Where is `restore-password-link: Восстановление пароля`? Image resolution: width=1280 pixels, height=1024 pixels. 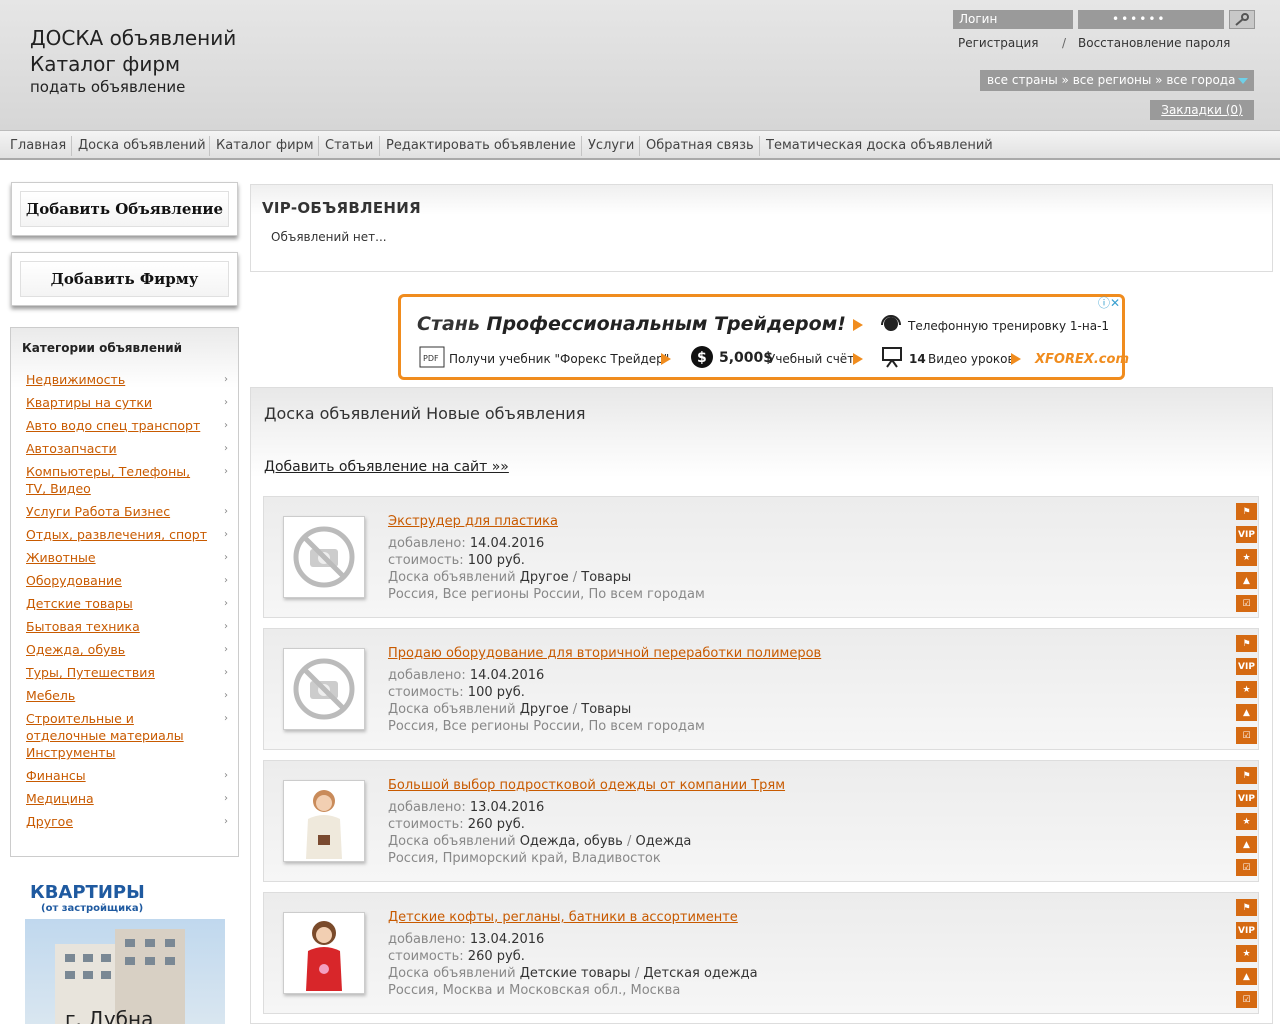 restore-password-link: Восстановление пароля is located at coordinates (1154, 43).